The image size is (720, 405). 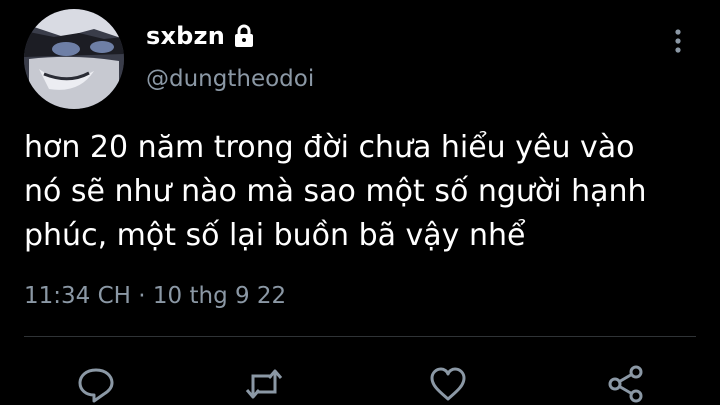 What do you see at coordinates (360, 336) in the screenshot?
I see `divider` at bounding box center [360, 336].